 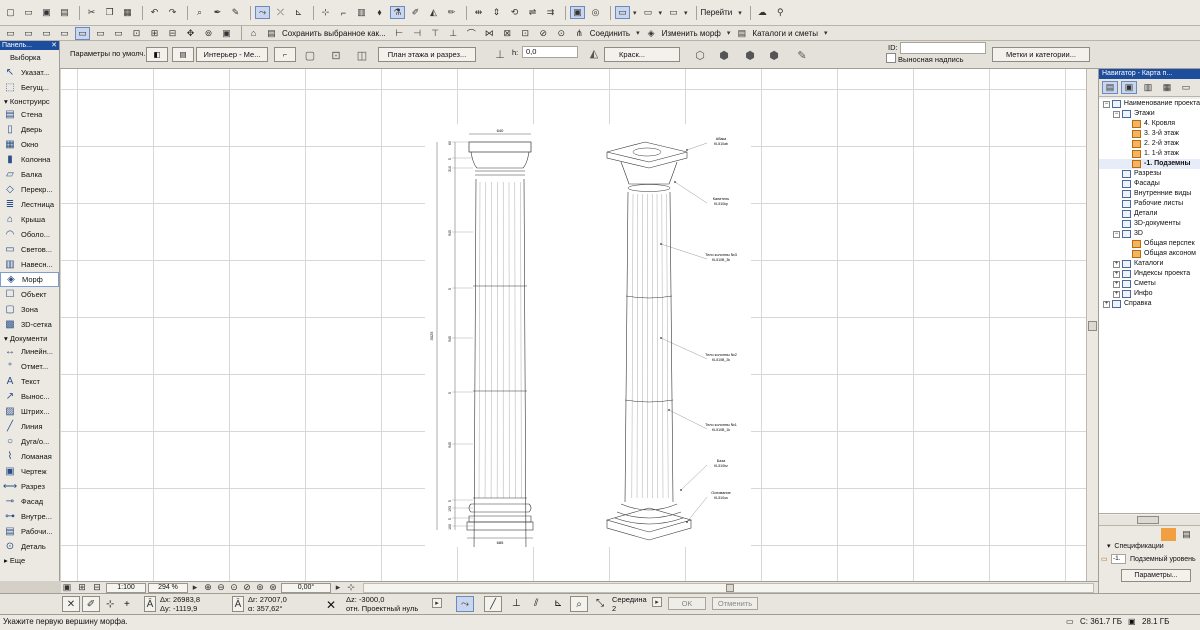 I want to click on new-file-icon: ▢, so click(x=10, y=12).